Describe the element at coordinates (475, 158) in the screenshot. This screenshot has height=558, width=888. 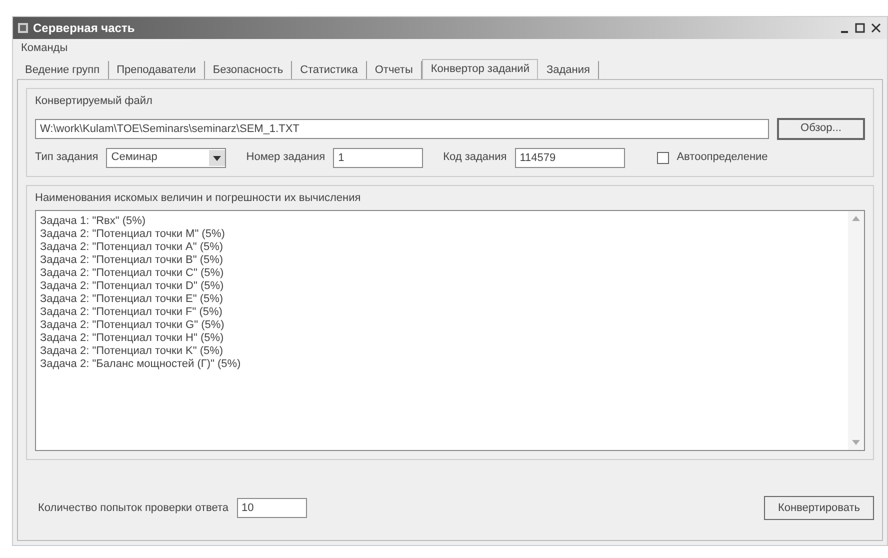
I see `field-label: Код задания` at that location.